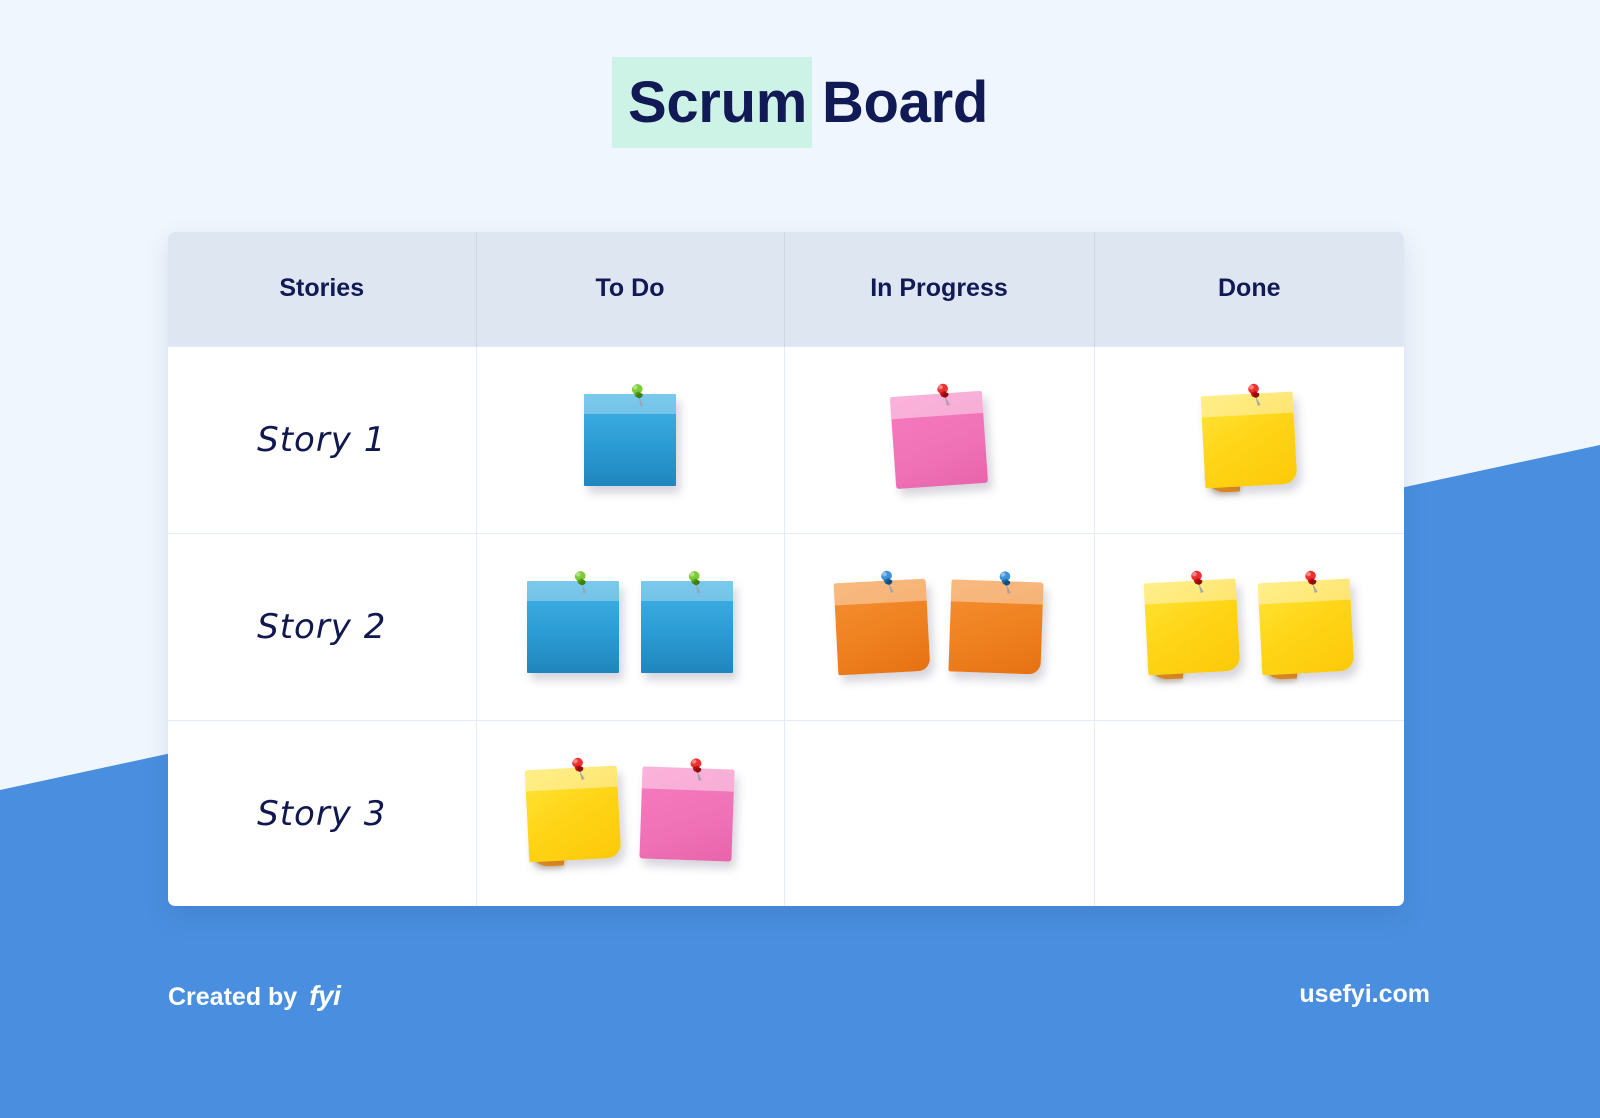 Image resolution: width=1600 pixels, height=1118 pixels. Describe the element at coordinates (1249, 289) in the screenshot. I see `column-header-done: Done` at that location.